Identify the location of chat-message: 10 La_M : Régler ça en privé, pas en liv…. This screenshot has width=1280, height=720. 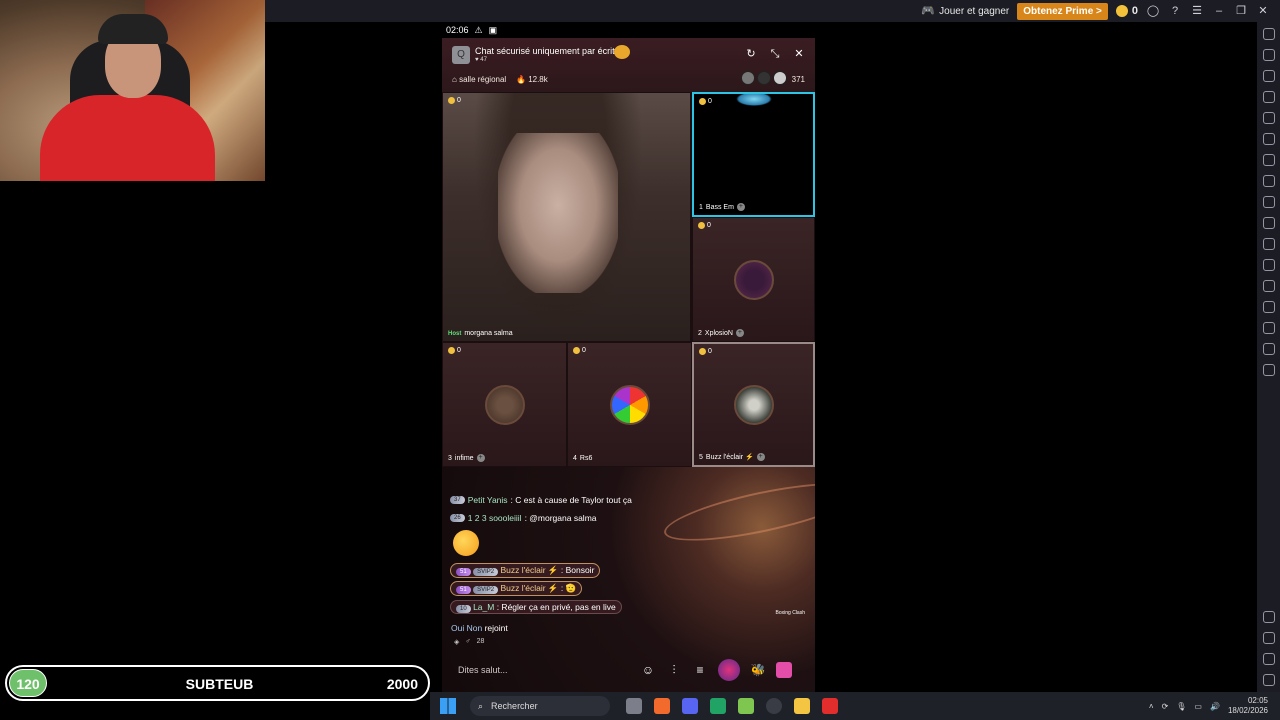
(600, 606).